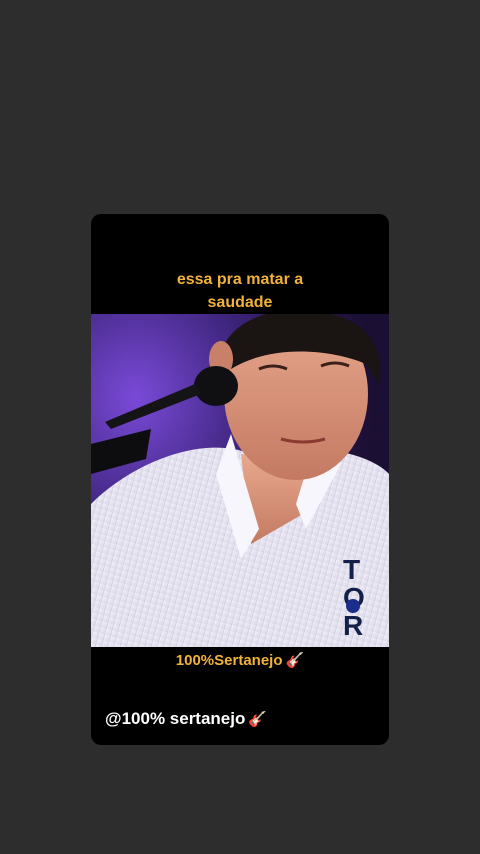 This screenshot has width=480, height=854. What do you see at coordinates (175, 718) in the screenshot?
I see `handle-text: @100% sertanejo` at bounding box center [175, 718].